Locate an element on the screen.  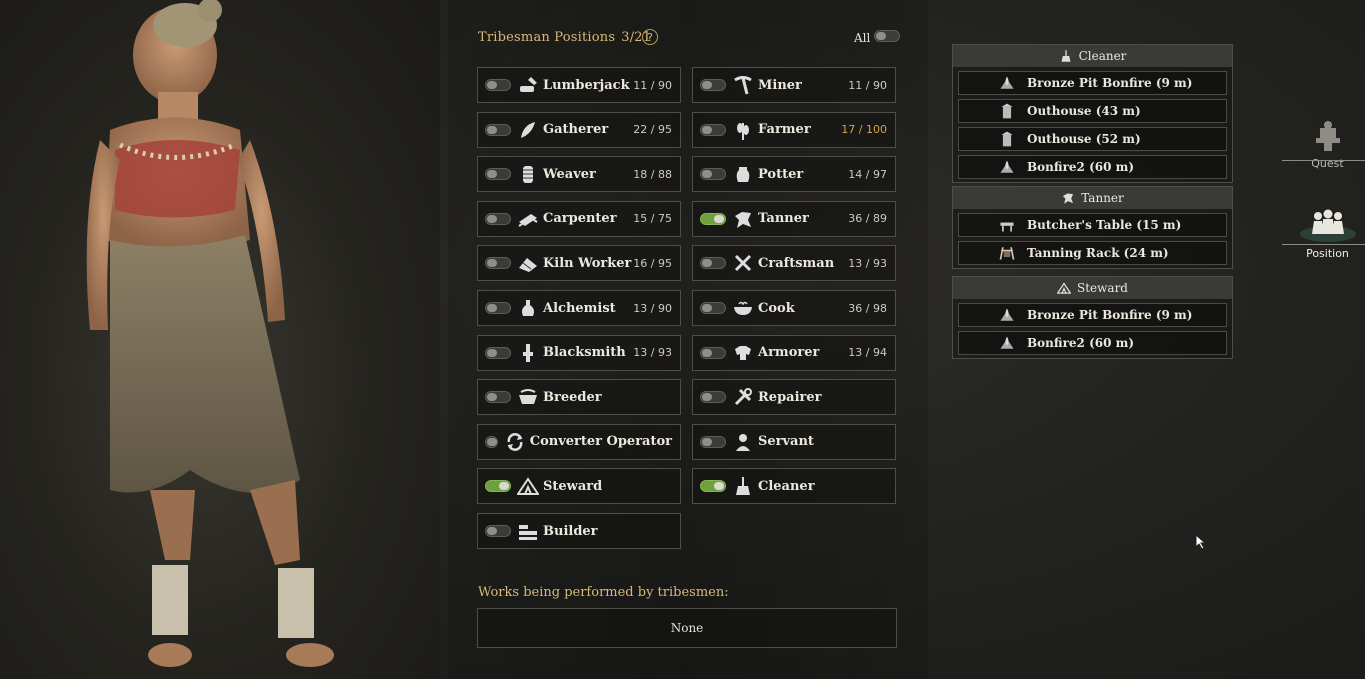
people-group-icon is located at coordinates (1327, 225).